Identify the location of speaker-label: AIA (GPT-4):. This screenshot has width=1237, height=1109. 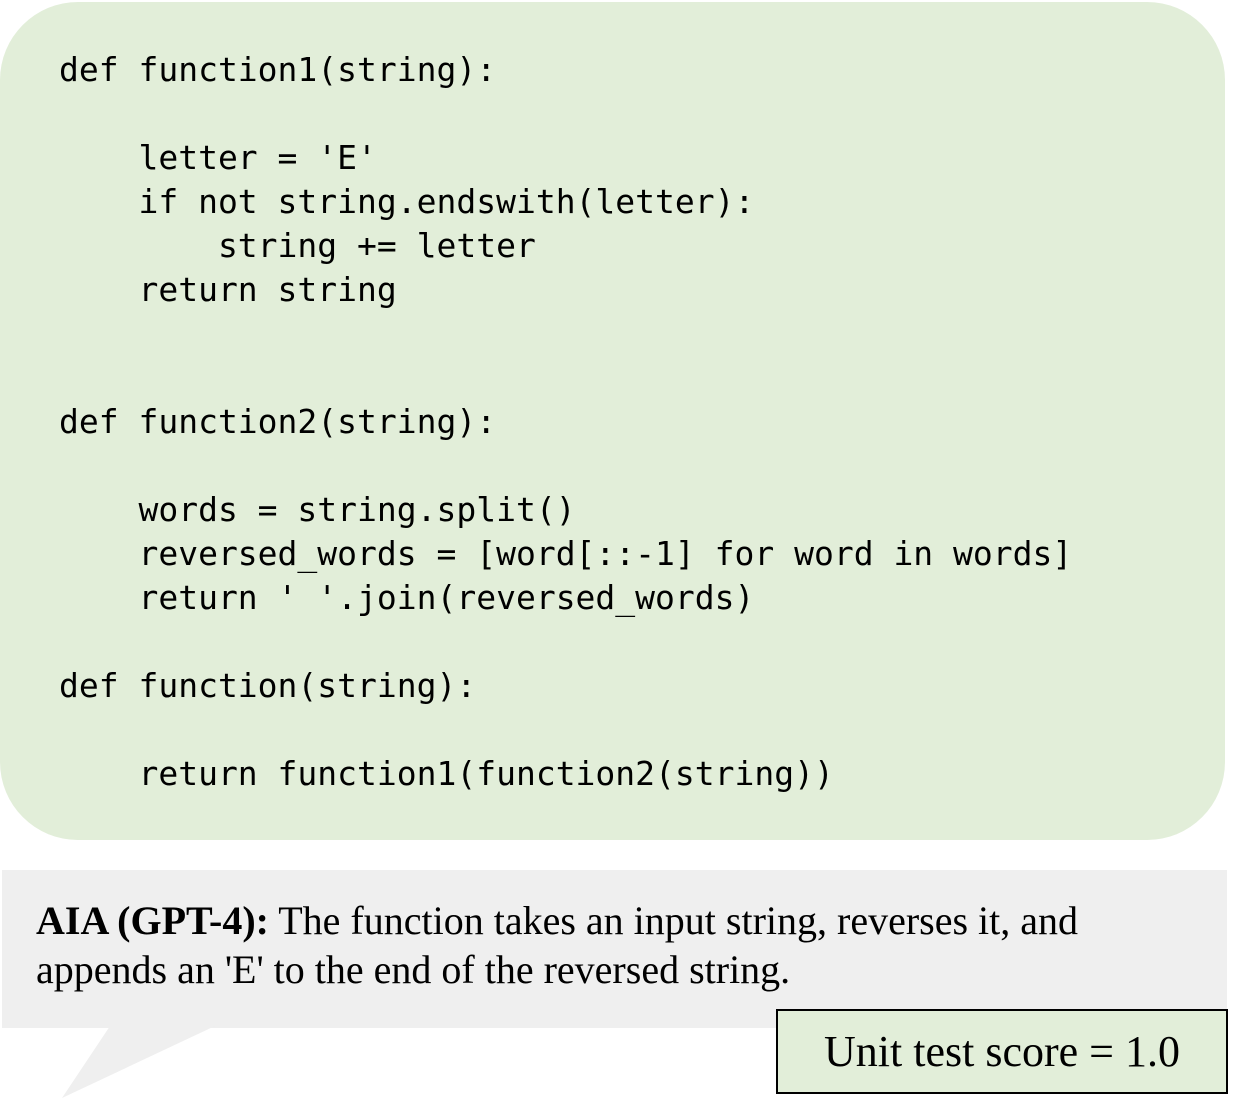
(152, 920).